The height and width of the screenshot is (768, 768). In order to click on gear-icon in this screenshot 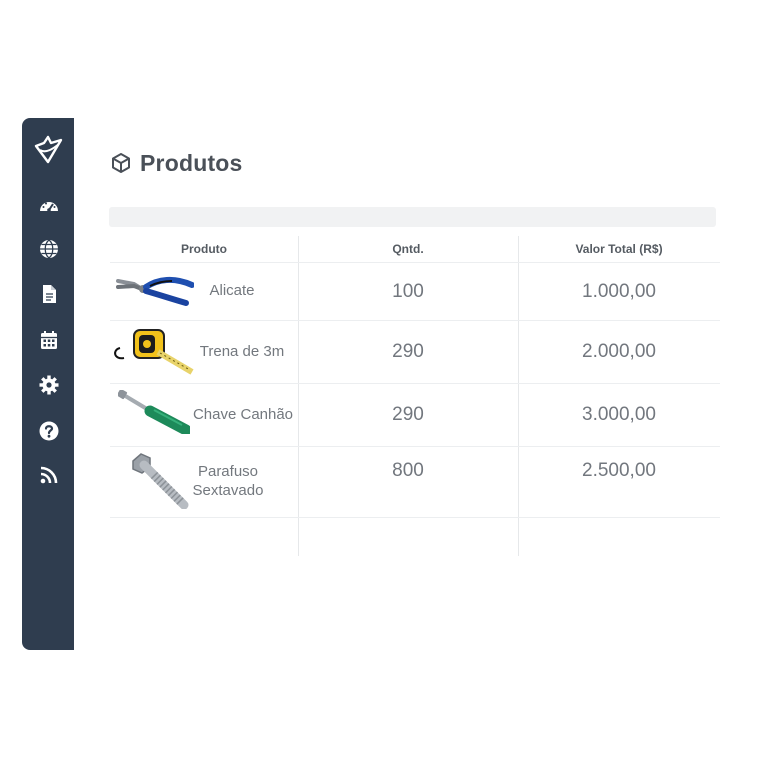, I will do `click(49, 385)`.